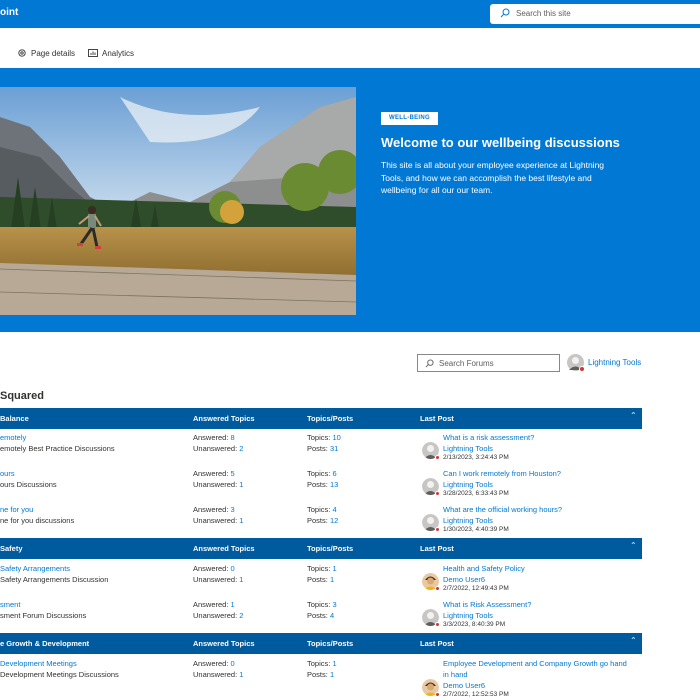  I want to click on topics-count: Topics: 3, so click(322, 604).